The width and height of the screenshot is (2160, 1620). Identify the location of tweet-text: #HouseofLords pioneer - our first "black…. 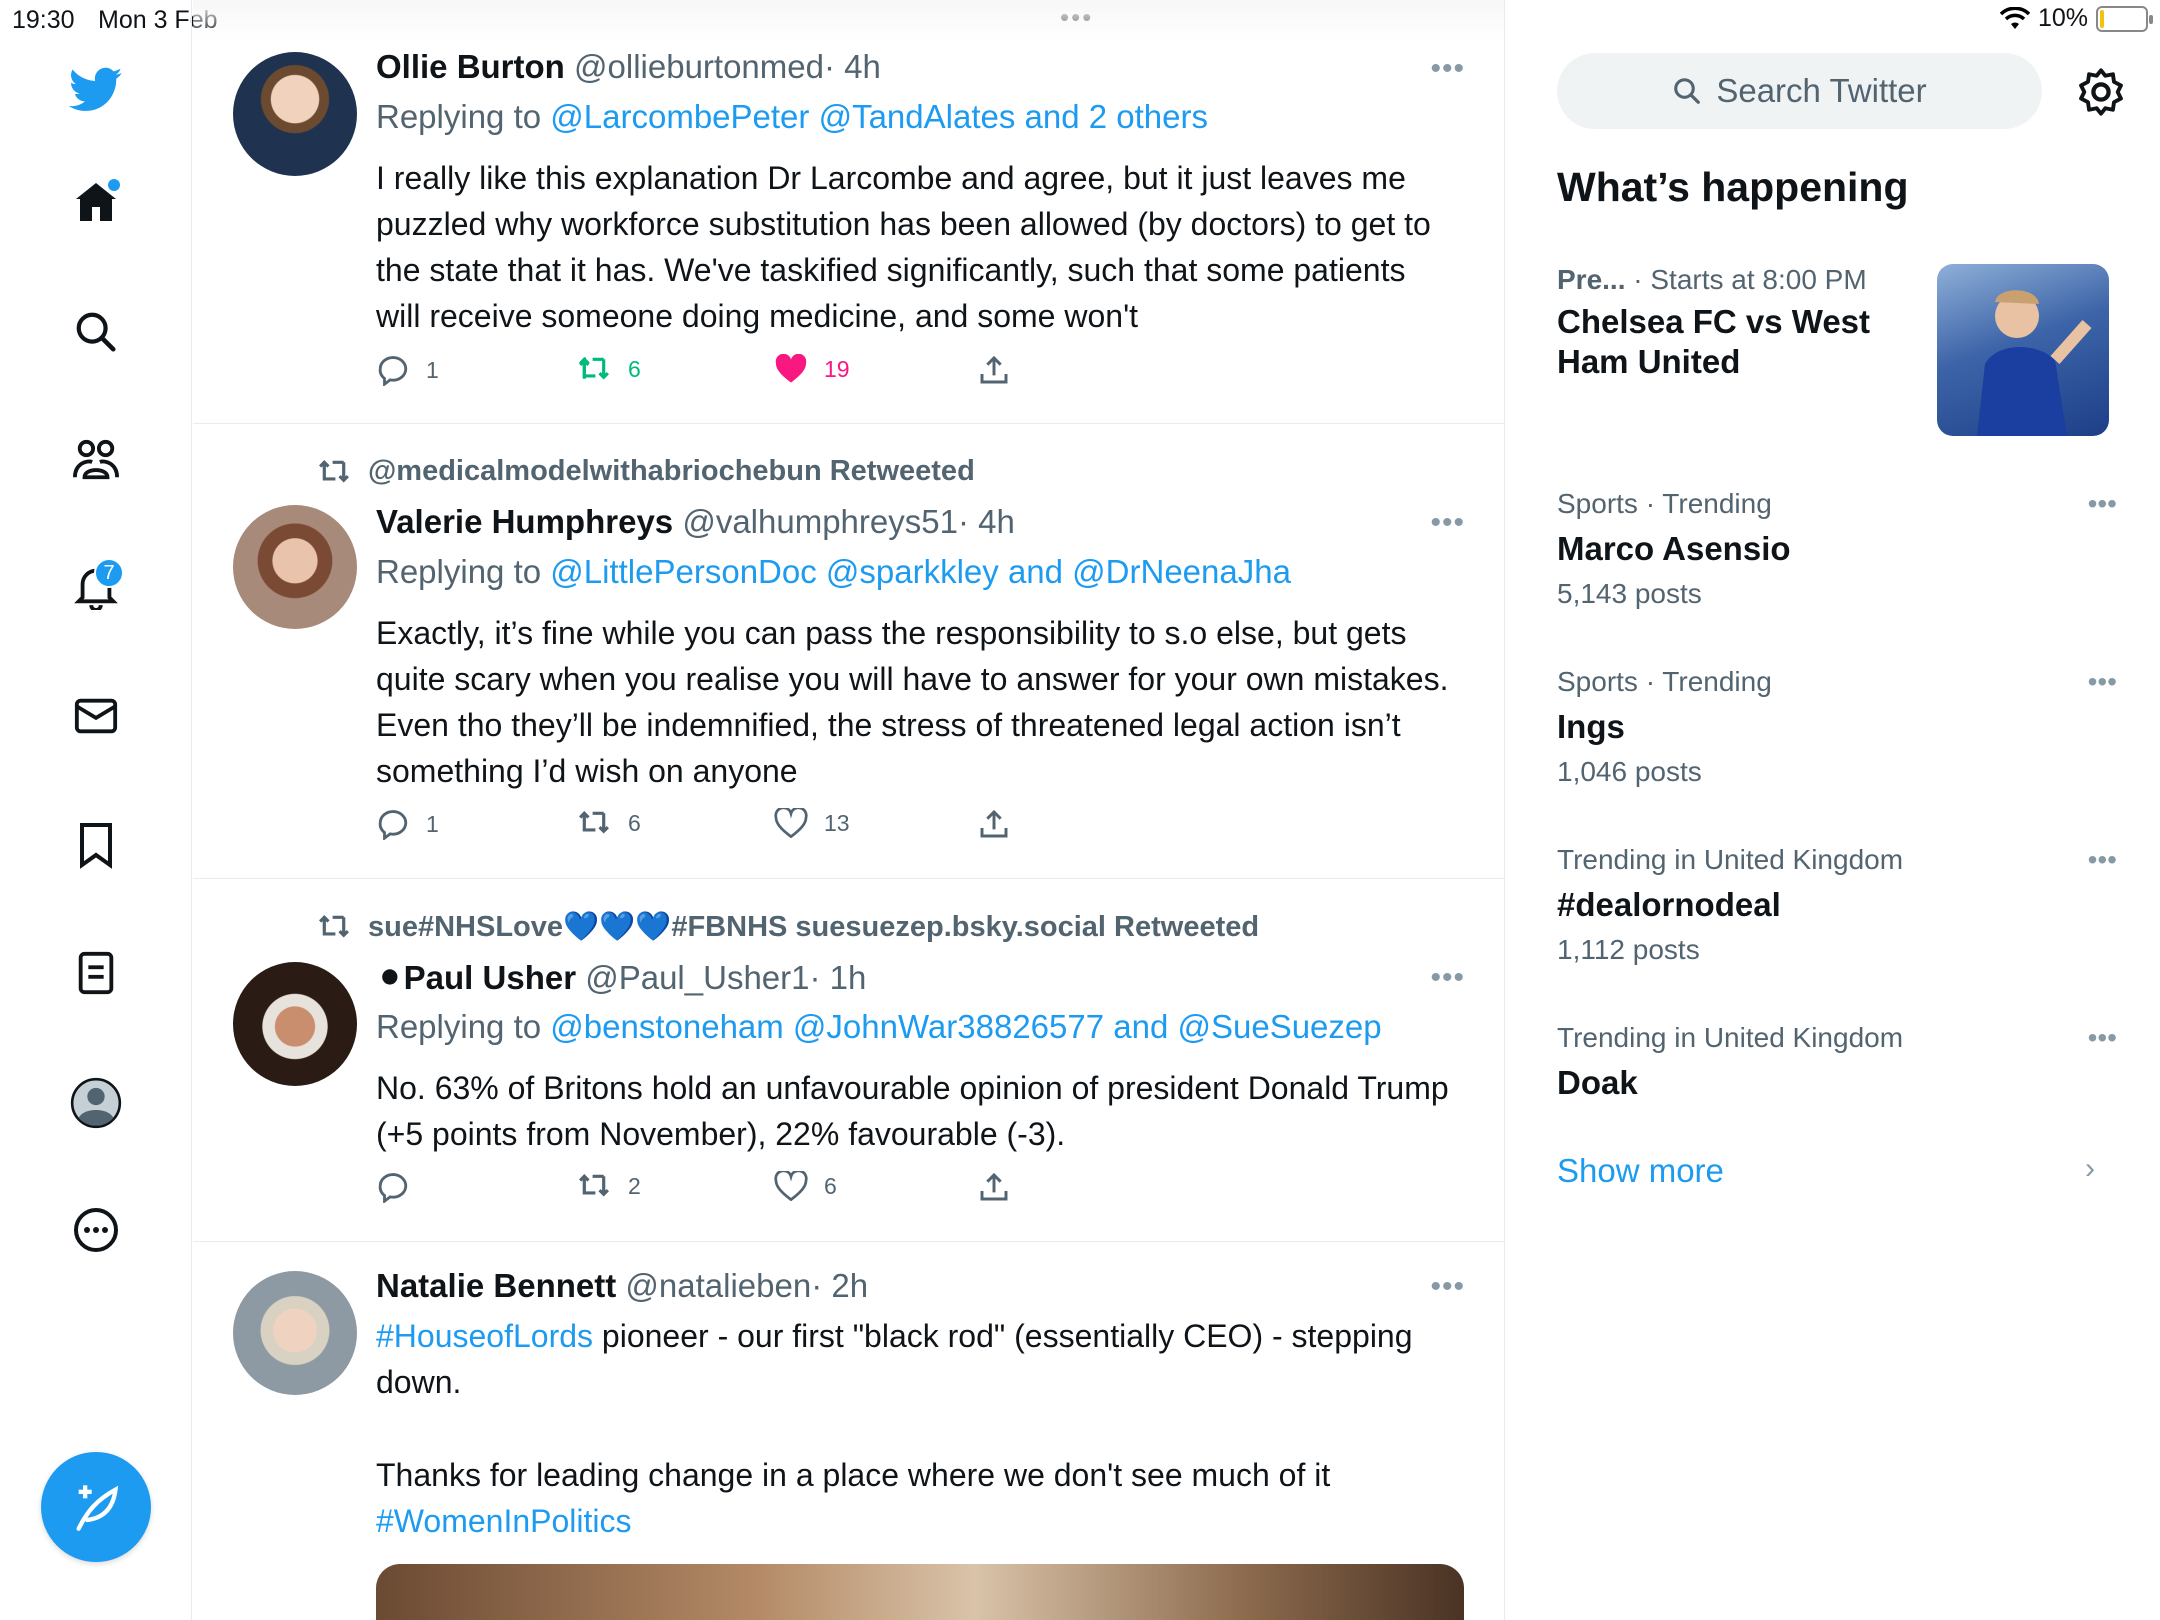
(894, 1359).